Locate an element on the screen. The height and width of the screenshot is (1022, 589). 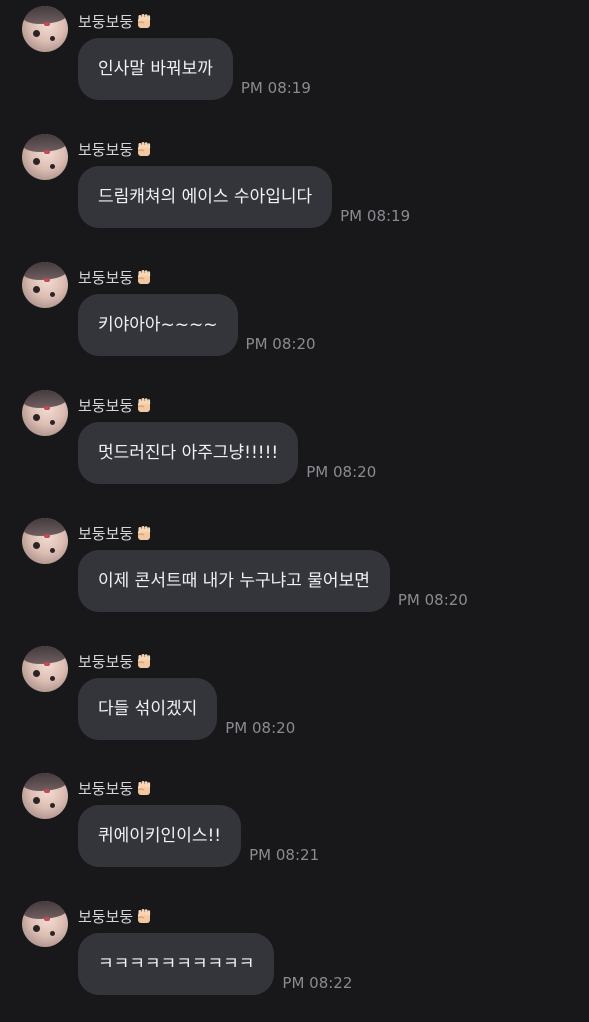
message-bubble: 드림캐쳐의 에이스 수아입니다 is located at coordinates (205, 197).